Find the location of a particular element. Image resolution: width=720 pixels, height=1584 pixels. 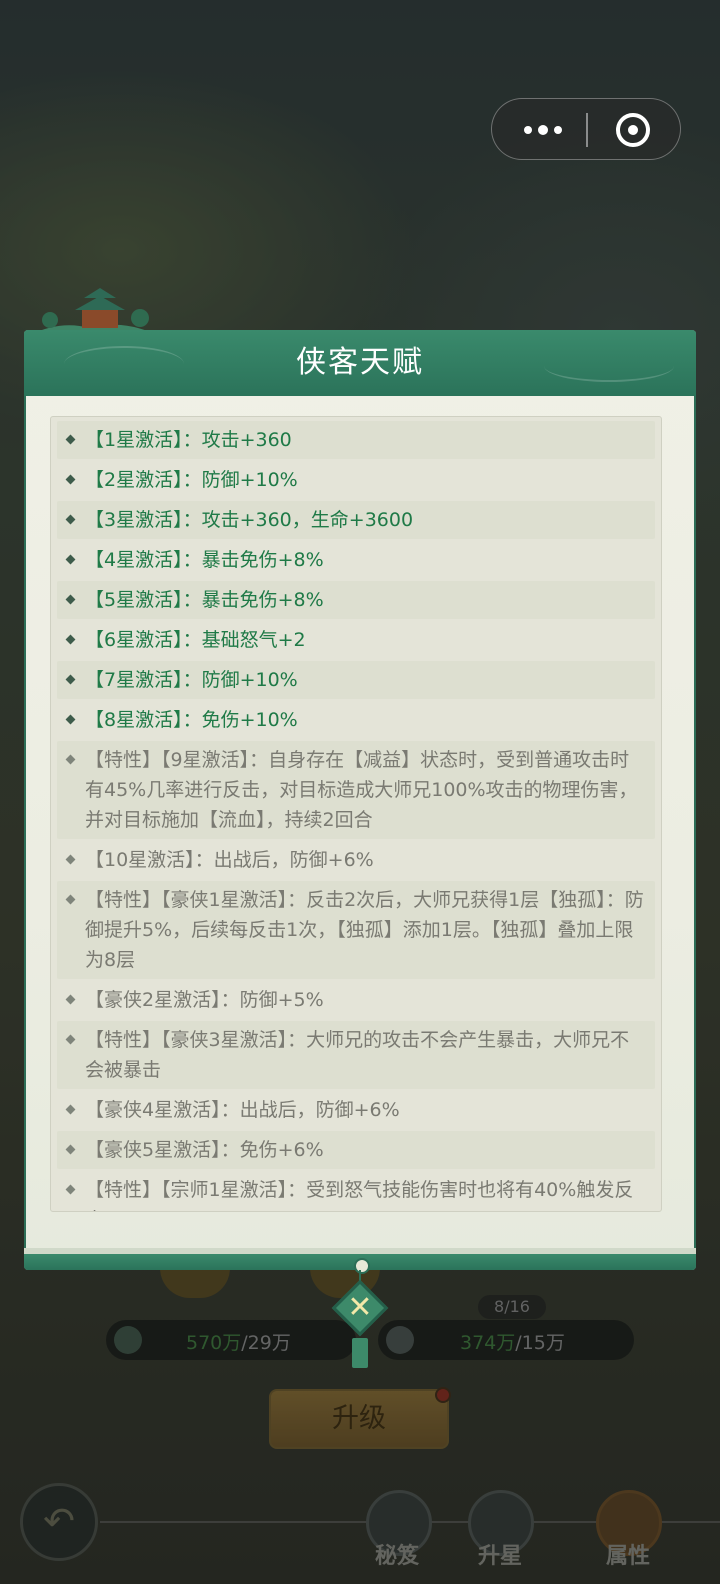

talent-text: 【2星激活】：防御+10% is located at coordinates (191, 480).